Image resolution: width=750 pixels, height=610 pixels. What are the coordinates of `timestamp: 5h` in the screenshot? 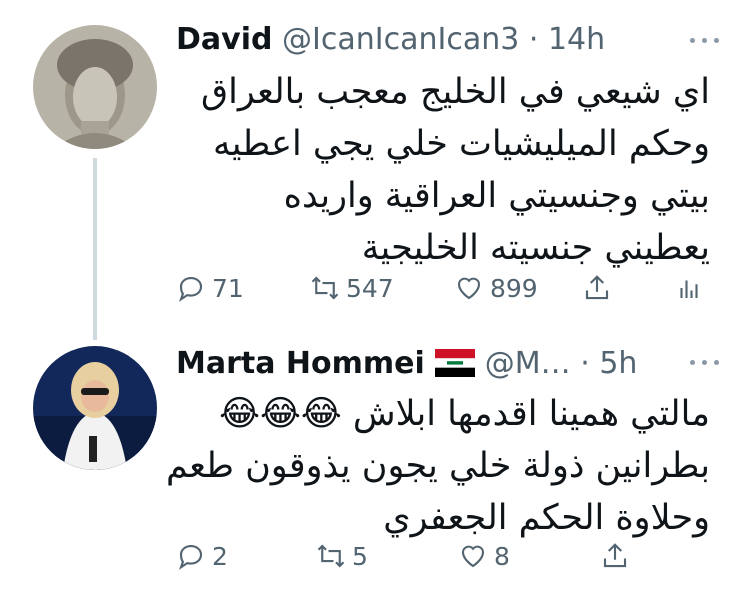 It's located at (618, 363).